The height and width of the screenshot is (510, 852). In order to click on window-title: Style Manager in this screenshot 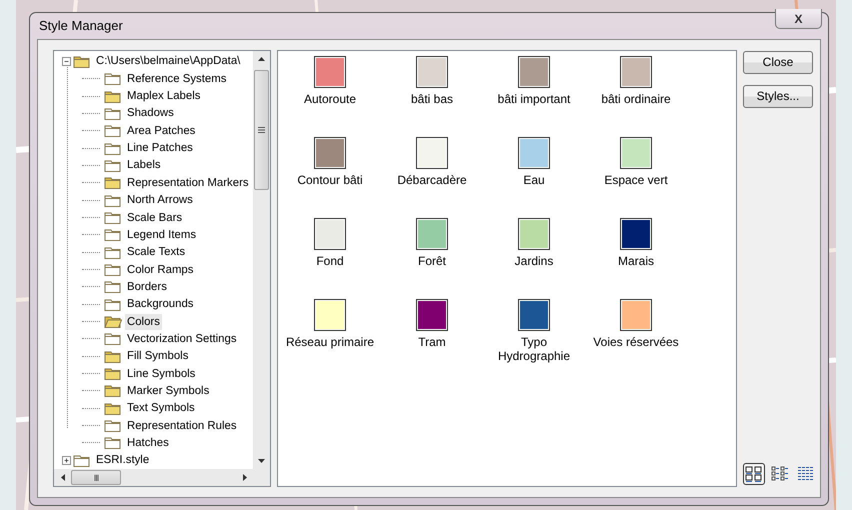, I will do `click(81, 26)`.